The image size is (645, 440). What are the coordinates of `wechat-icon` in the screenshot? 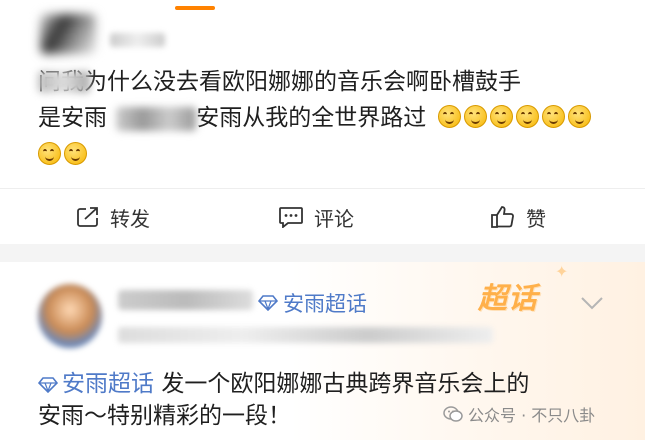 It's located at (453, 414).